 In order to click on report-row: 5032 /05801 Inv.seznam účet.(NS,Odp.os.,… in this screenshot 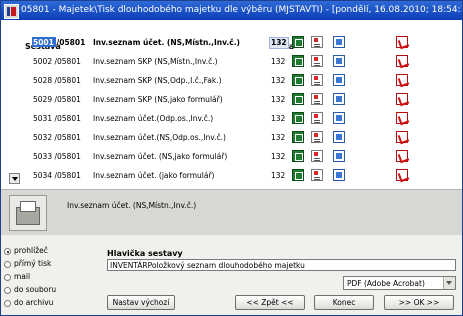, I will do `click(231, 137)`.